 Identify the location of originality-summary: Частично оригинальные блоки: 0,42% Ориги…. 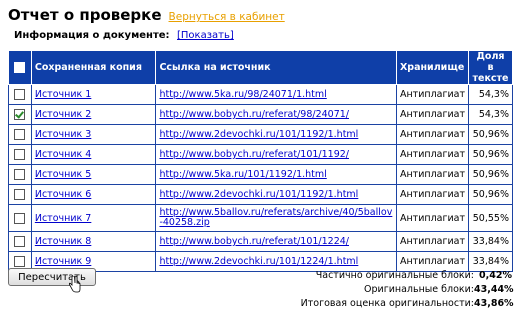
(407, 290).